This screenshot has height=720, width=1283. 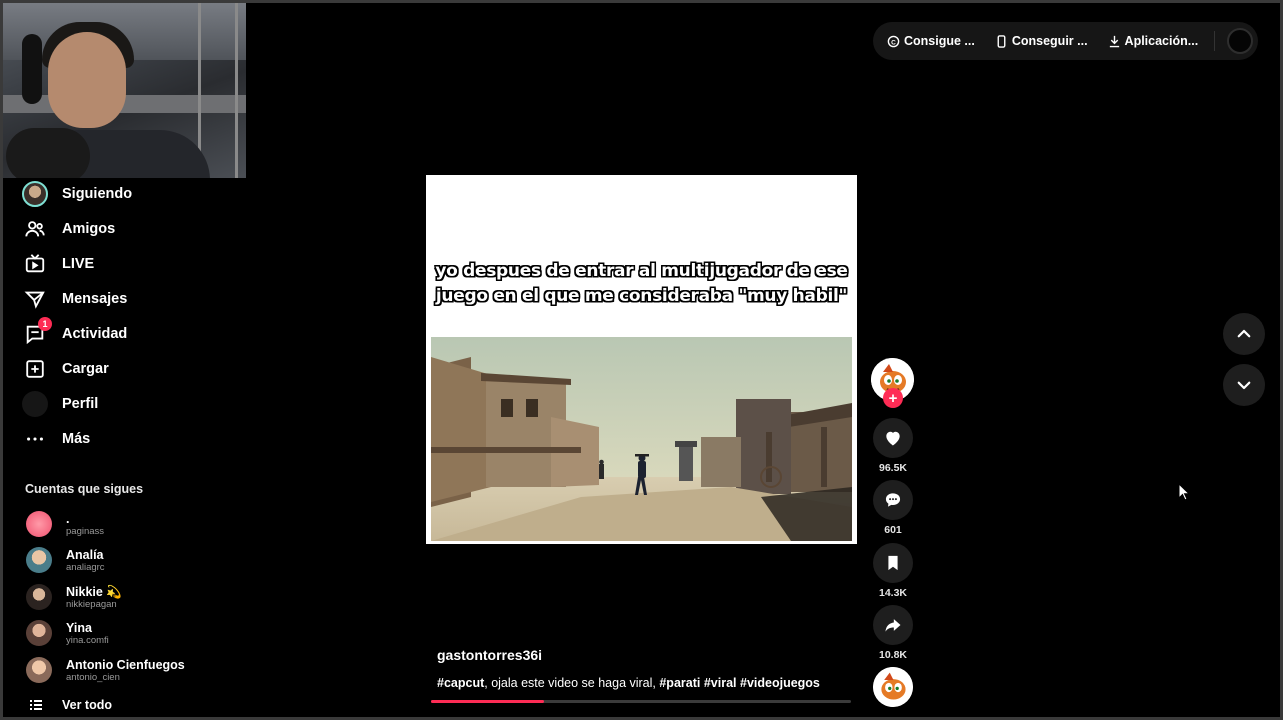 I want to click on next-video-button, so click(x=1244, y=385).